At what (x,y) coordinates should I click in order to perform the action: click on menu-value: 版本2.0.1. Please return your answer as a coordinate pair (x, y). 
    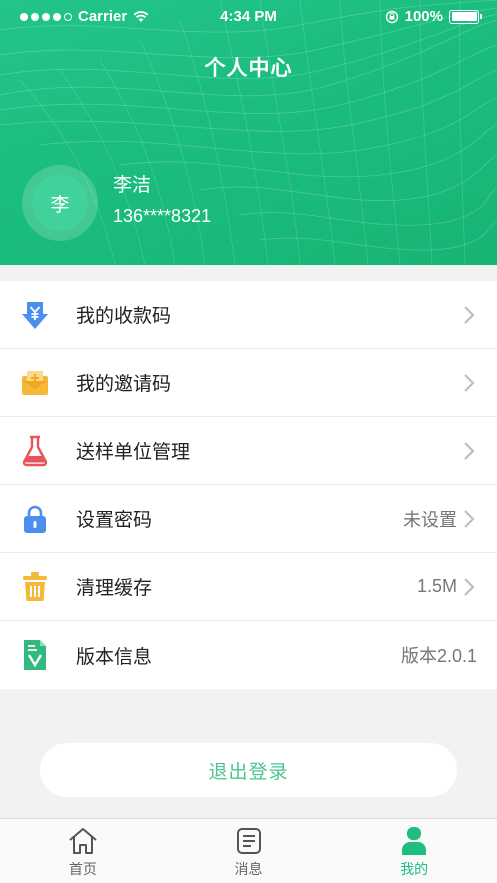
    Looking at the image, I should click on (438, 656).